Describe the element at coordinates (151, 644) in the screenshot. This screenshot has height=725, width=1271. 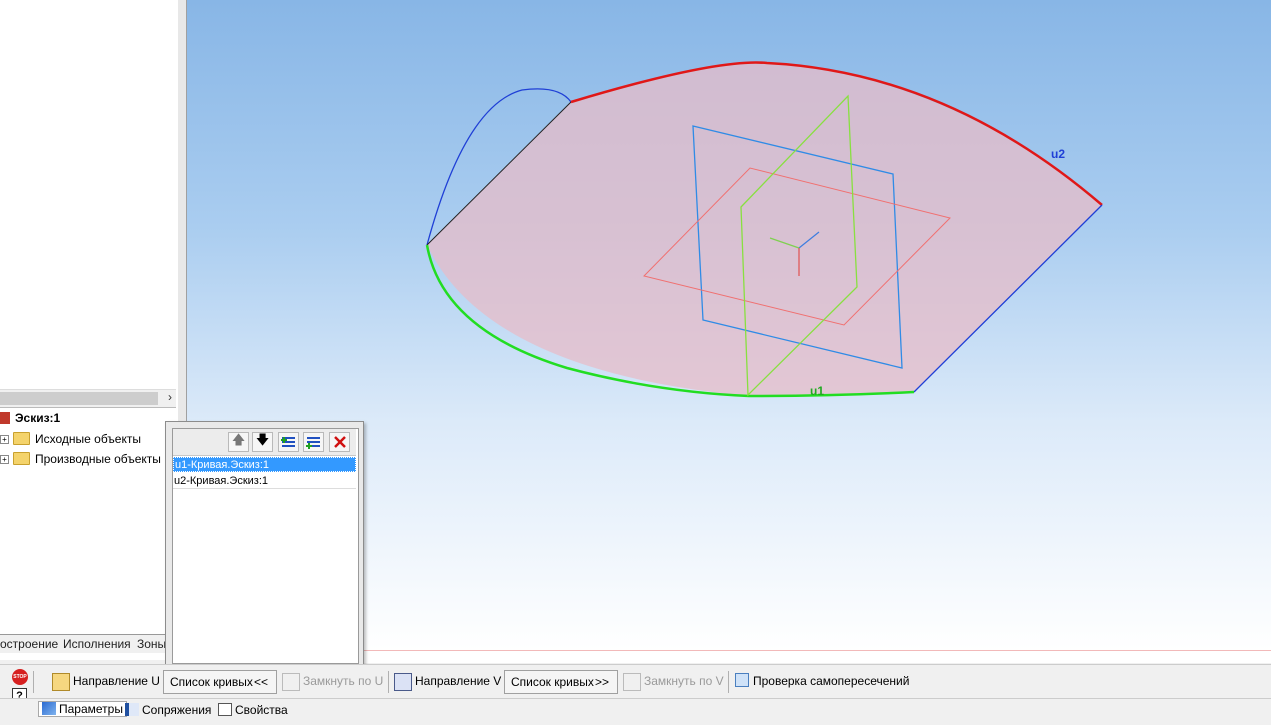
I see `tab-zones: Зоны` at that location.